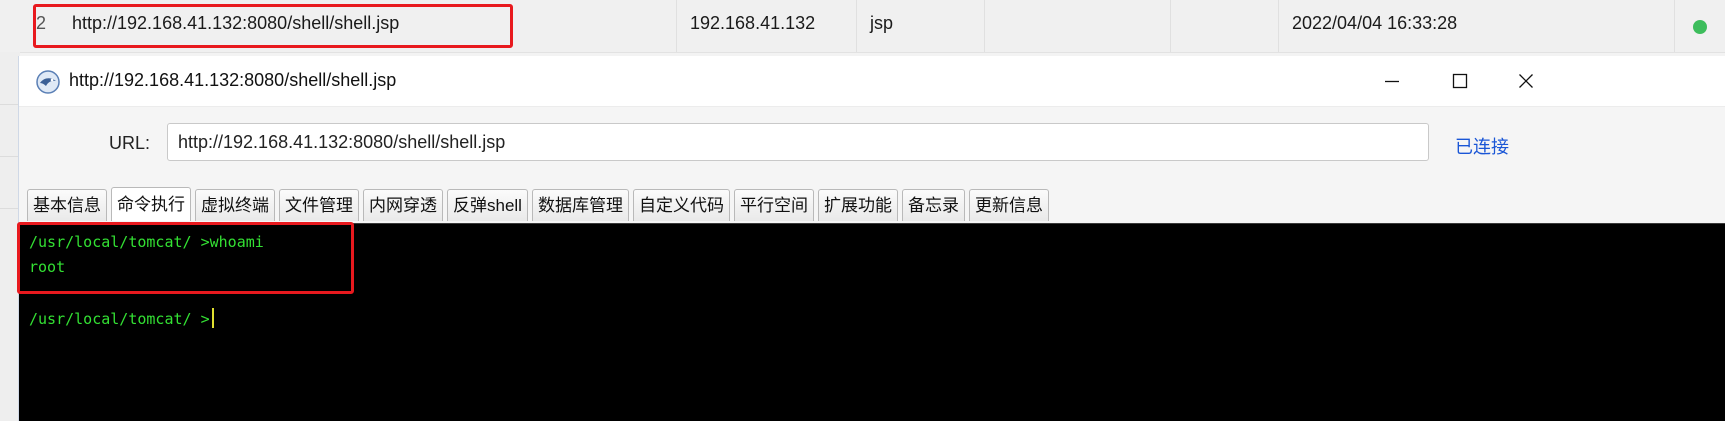 The image size is (1725, 421). Describe the element at coordinates (130, 143) in the screenshot. I see `url-label: URL:` at that location.